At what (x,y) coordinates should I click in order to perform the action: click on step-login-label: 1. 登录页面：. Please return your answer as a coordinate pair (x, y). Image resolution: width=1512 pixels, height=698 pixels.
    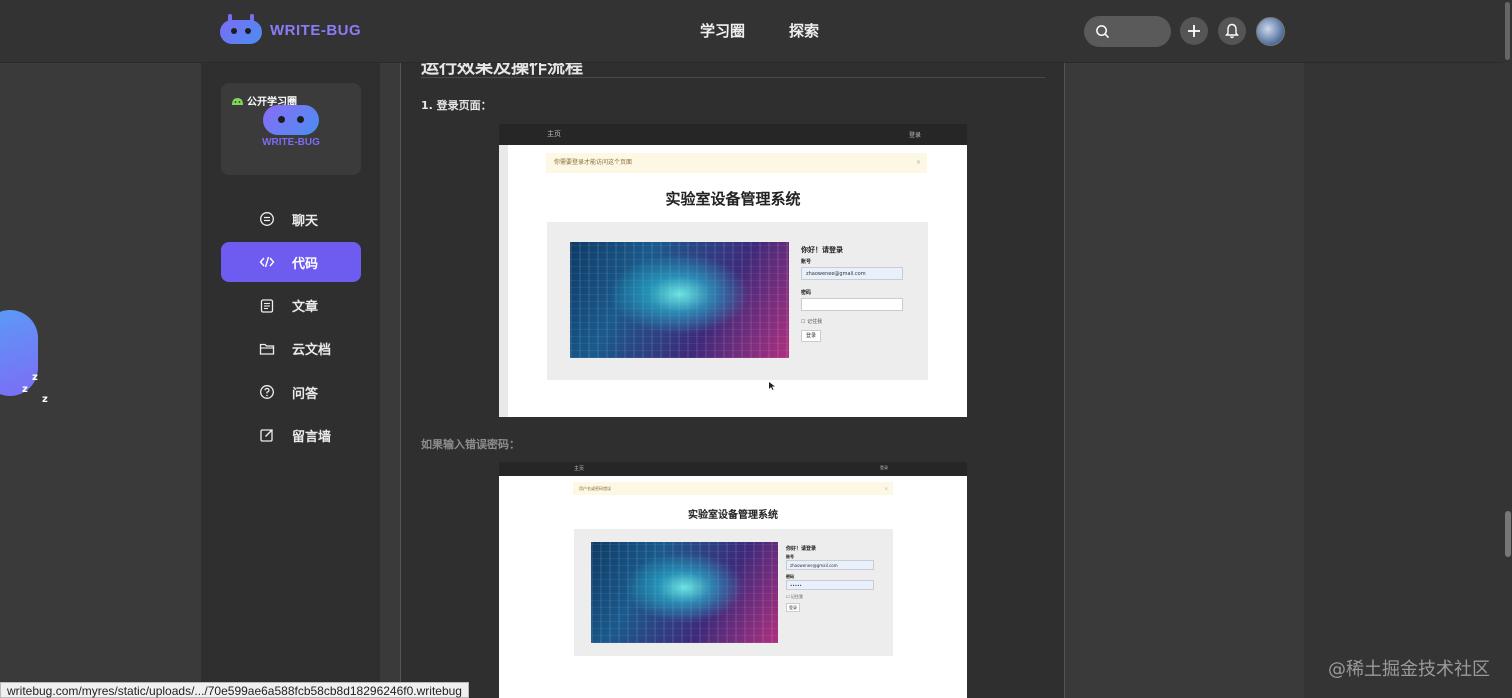
    Looking at the image, I should click on (456, 105).